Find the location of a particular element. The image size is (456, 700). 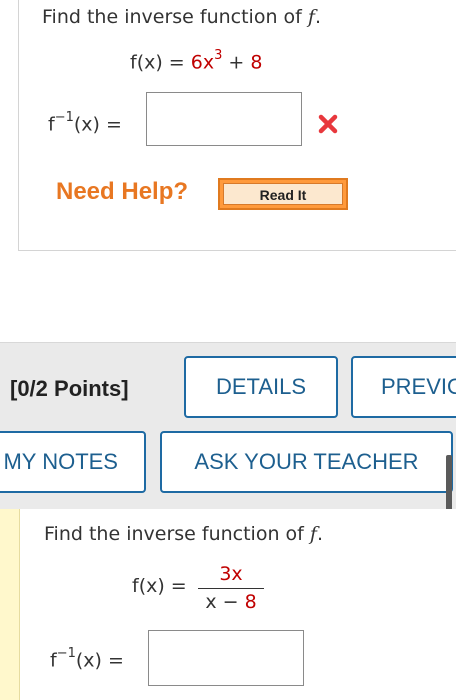

function-coefficient: 6x is located at coordinates (202, 62).